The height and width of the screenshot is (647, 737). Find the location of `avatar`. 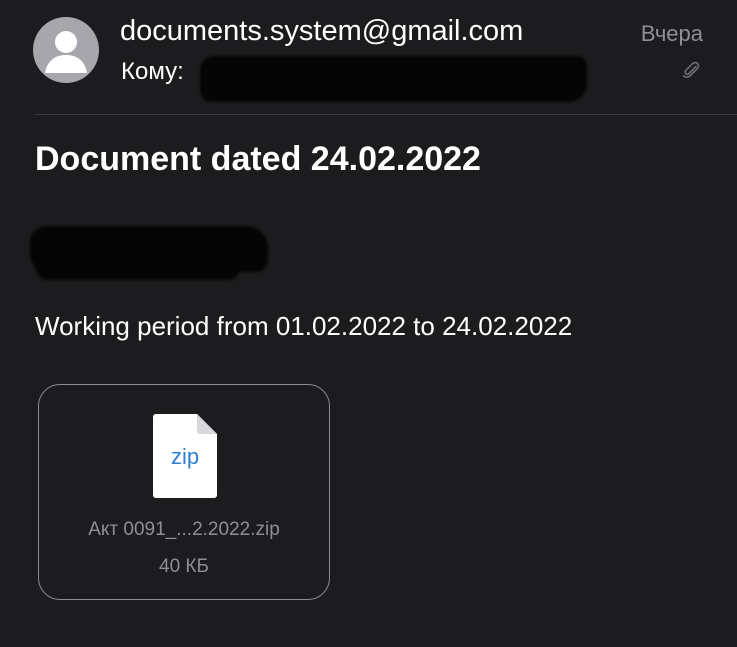

avatar is located at coordinates (66, 50).